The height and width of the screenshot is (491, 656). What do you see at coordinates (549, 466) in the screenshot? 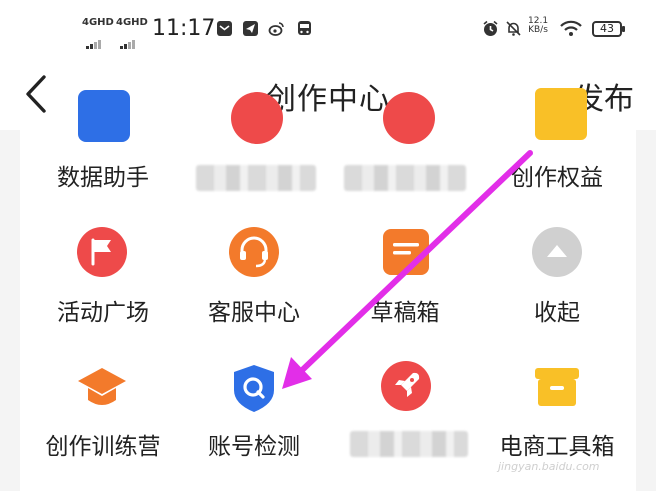
I see `watermark: jingyan.baidu.com` at bounding box center [549, 466].